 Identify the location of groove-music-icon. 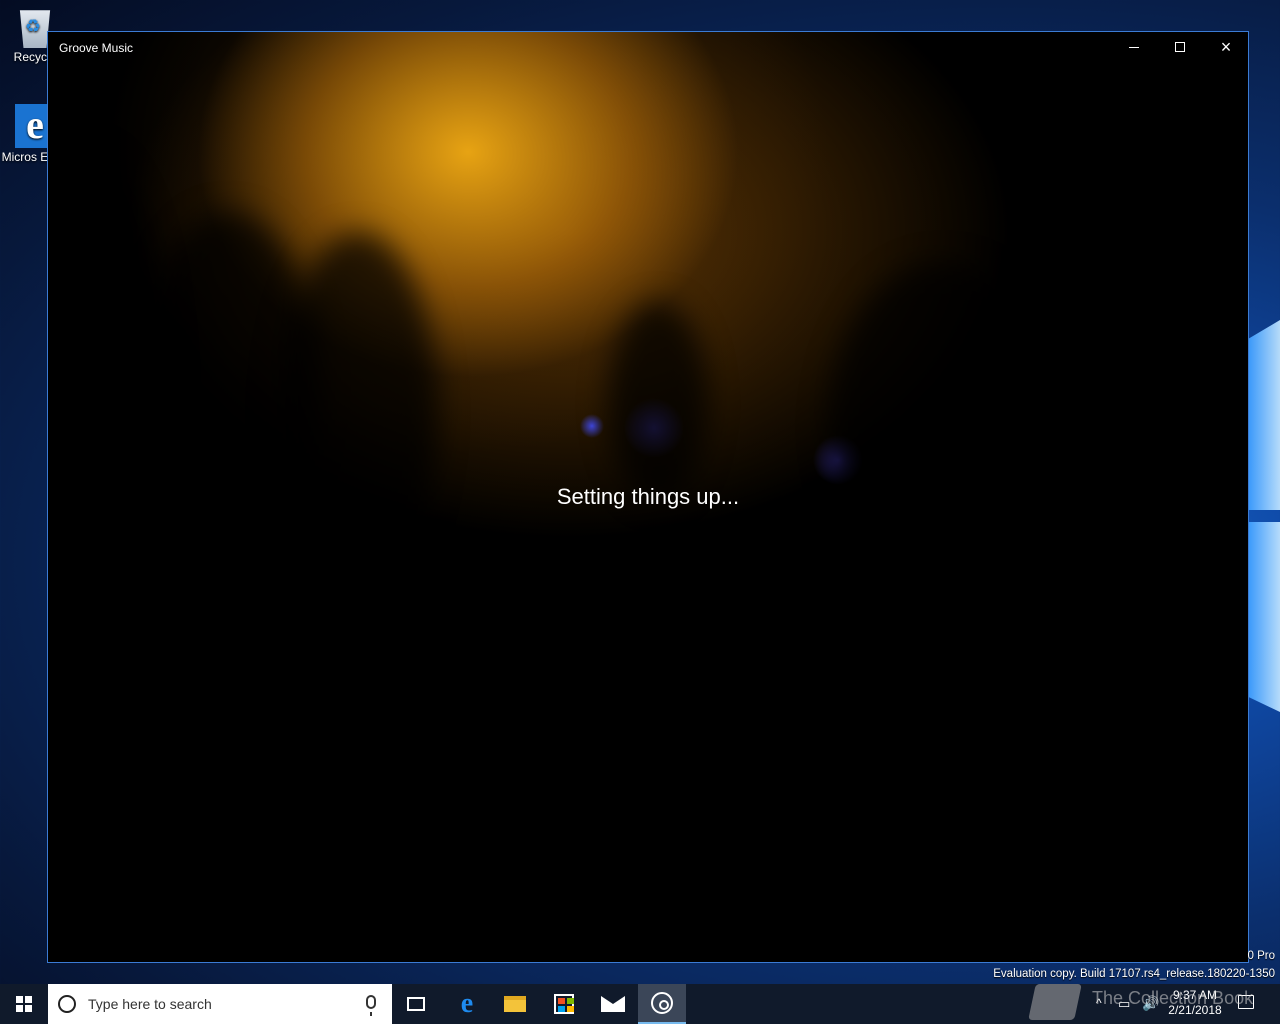
(662, 1003).